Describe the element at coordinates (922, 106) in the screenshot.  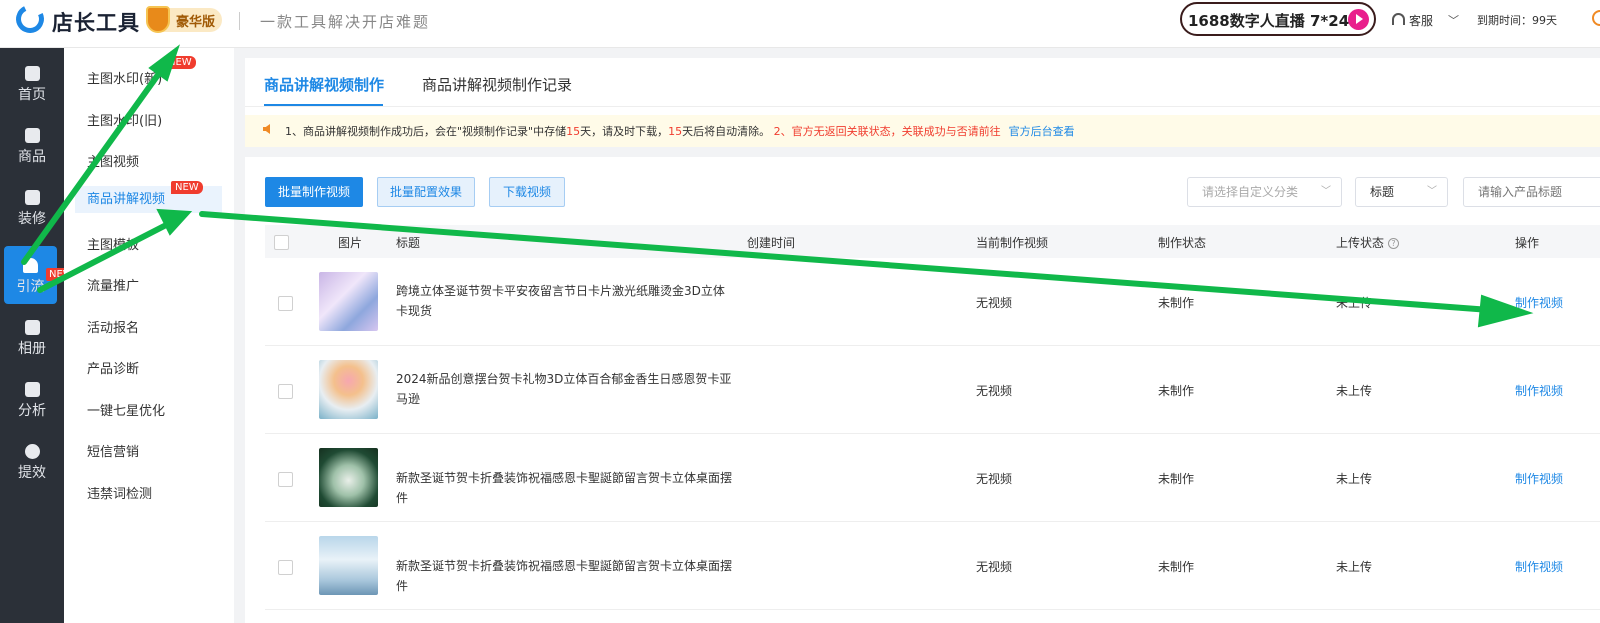
I see `tabs-divider` at that location.